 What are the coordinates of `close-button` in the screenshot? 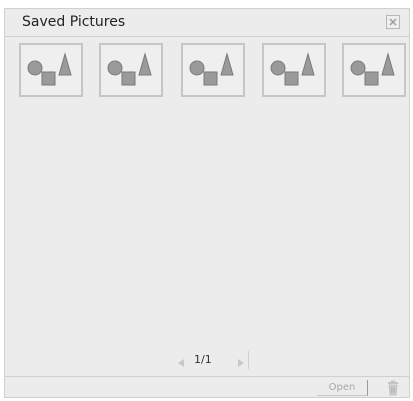 It's located at (393, 22).